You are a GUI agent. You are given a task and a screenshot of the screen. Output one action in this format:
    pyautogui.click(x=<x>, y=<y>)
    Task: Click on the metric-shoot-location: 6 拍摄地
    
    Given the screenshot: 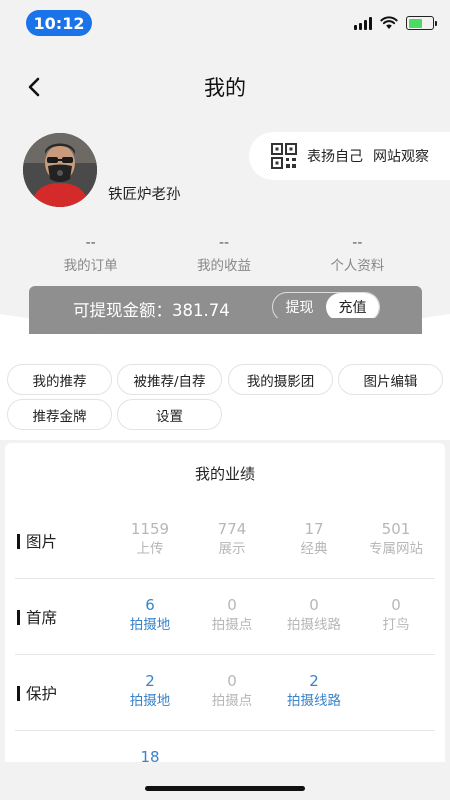 What is the action you would take?
    pyautogui.click(x=150, y=615)
    